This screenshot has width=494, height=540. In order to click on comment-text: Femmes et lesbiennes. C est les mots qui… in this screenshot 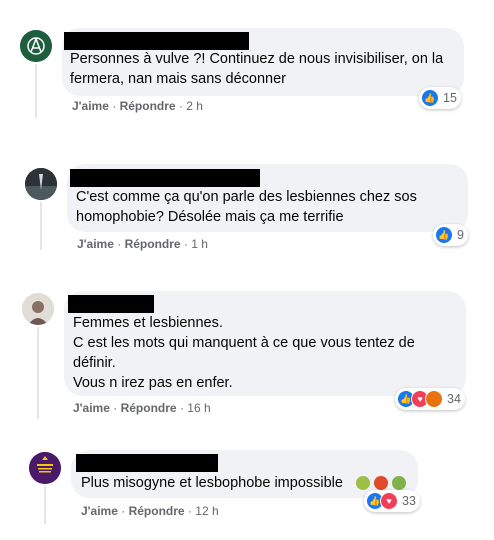, I will do `click(244, 353)`.